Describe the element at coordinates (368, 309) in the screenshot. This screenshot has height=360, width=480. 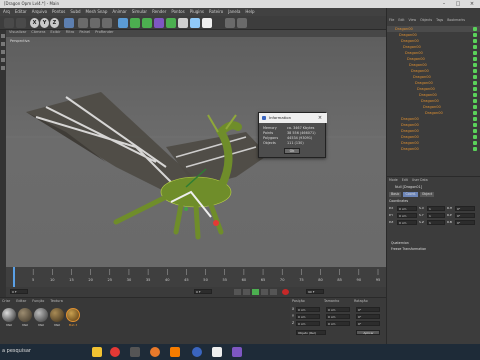
I see `rotation-h-field: 0°` at that location.